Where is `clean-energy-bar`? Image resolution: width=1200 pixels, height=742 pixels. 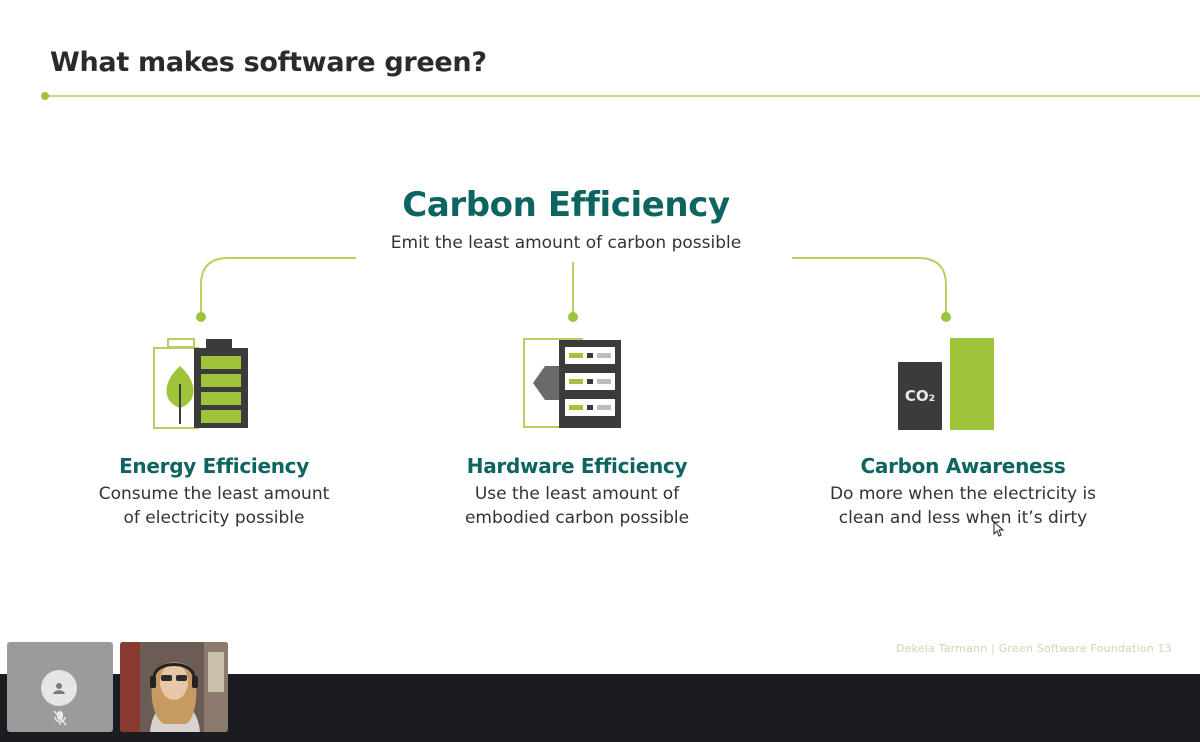 clean-energy-bar is located at coordinates (972, 384).